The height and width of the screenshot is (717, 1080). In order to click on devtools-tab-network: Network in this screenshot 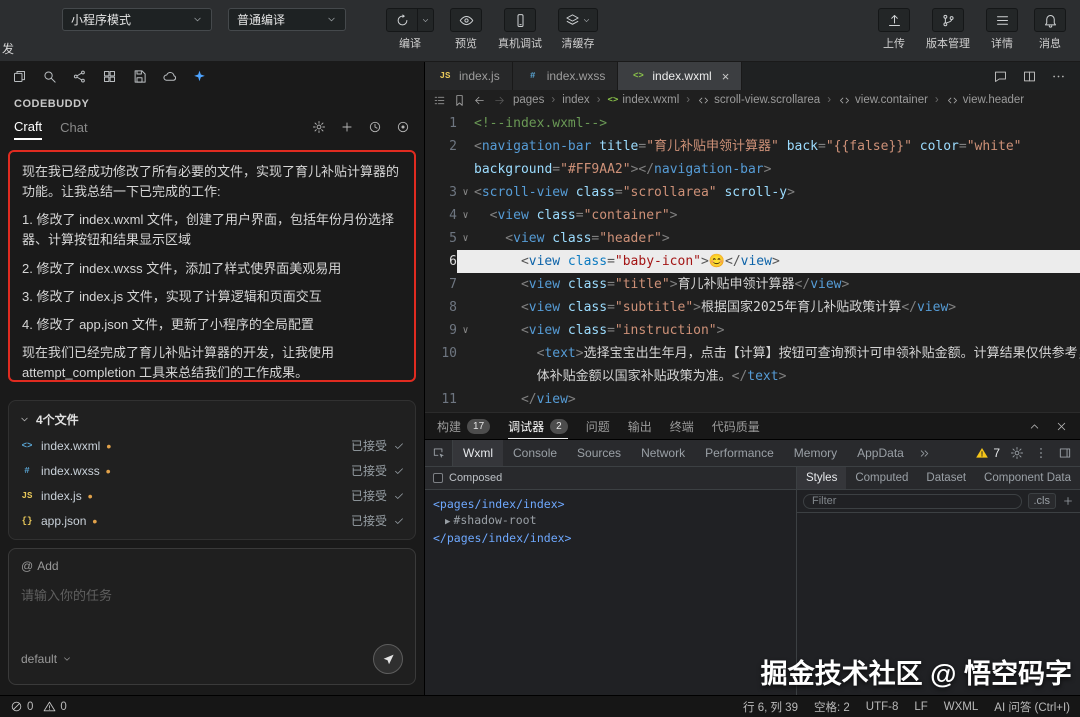, I will do `click(663, 453)`.